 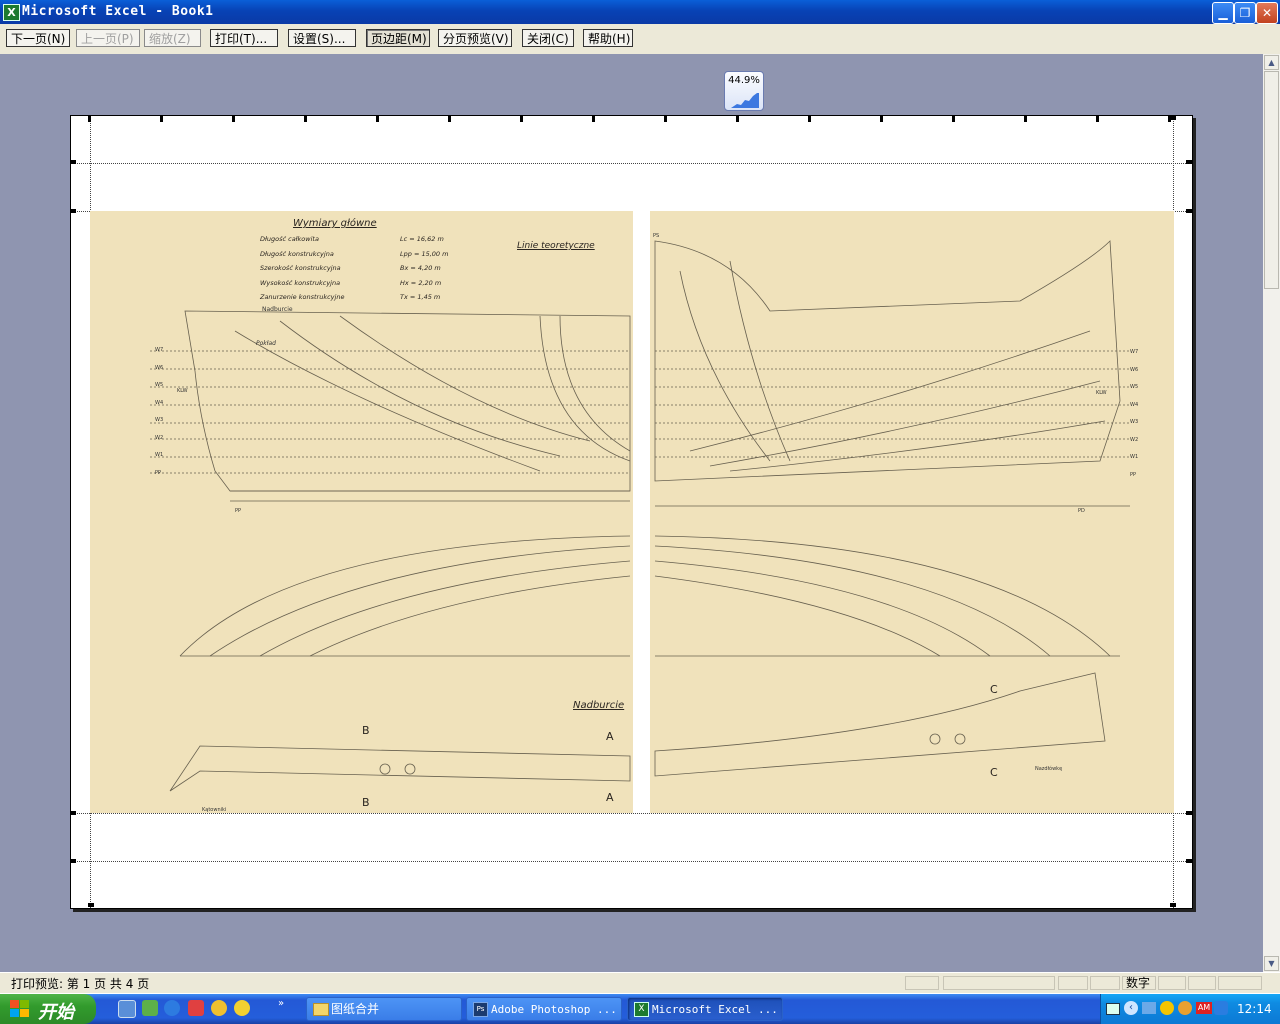 What do you see at coordinates (1245, 13) in the screenshot?
I see `restore-button: ❐` at bounding box center [1245, 13].